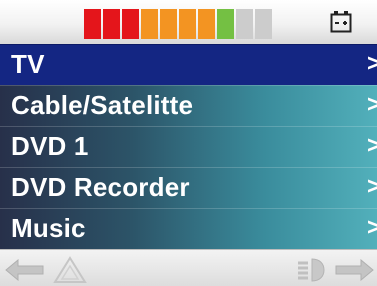  I want to click on menu-item-dvd-recorder: DVD Recorder >, so click(188, 187).